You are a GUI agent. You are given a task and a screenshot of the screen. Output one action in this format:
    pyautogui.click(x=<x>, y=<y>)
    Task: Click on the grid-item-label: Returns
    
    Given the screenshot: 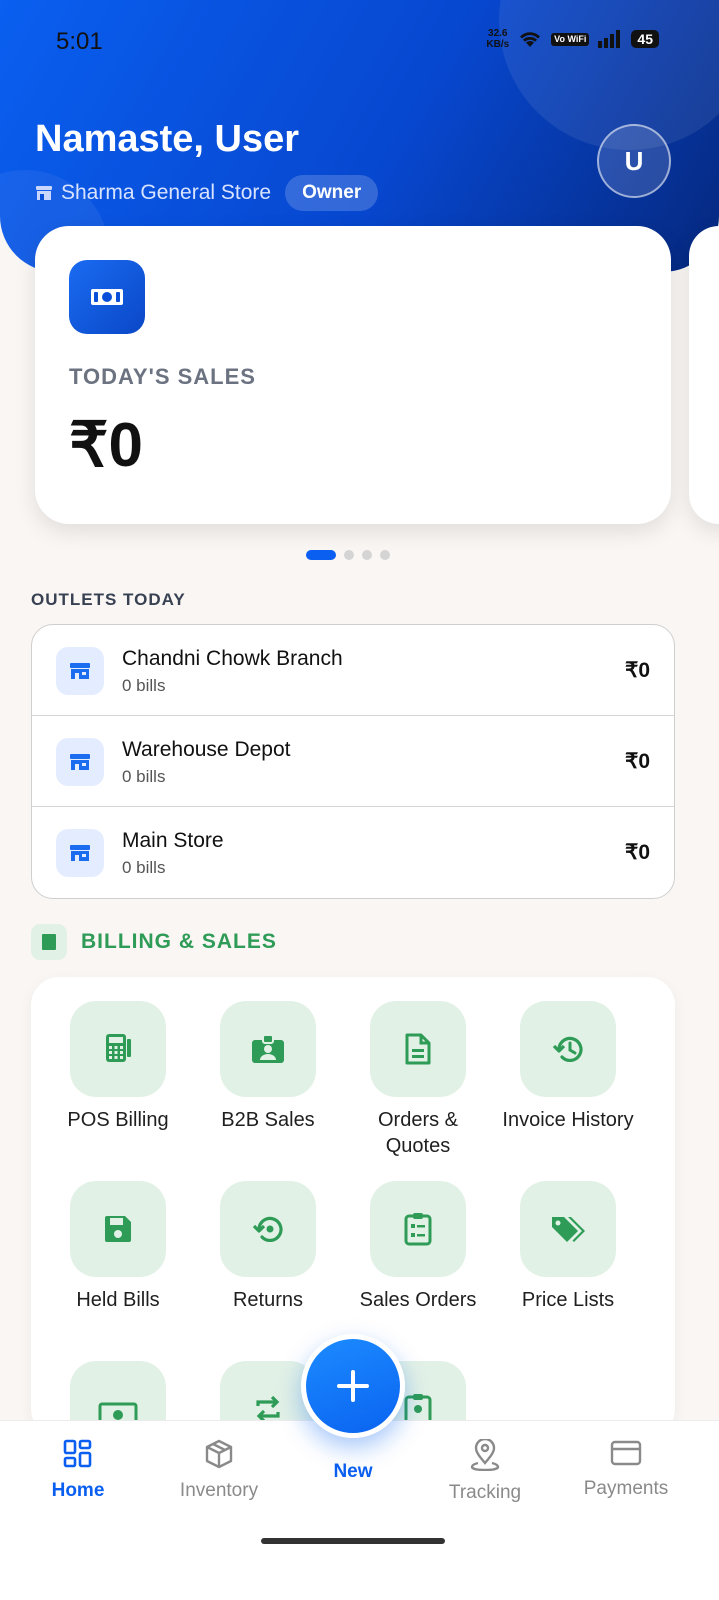 What is the action you would take?
    pyautogui.click(x=268, y=1300)
    